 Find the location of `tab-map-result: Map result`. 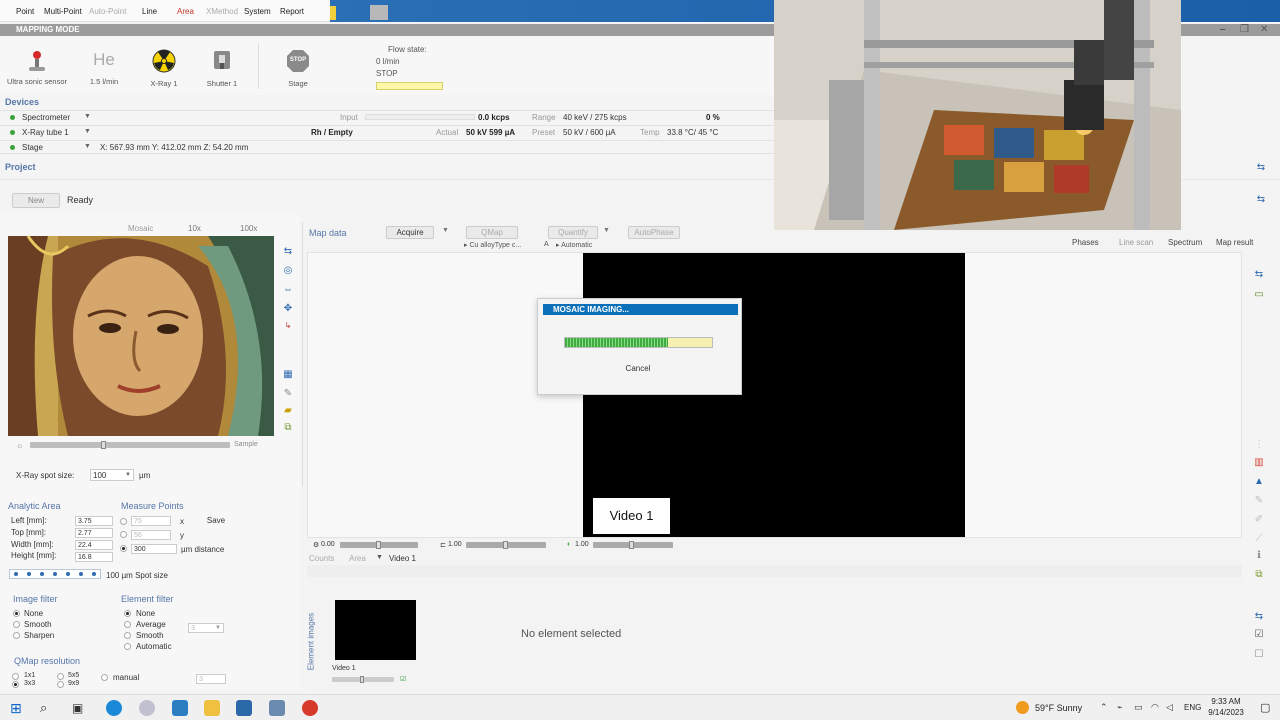

tab-map-result: Map result is located at coordinates (1234, 242).